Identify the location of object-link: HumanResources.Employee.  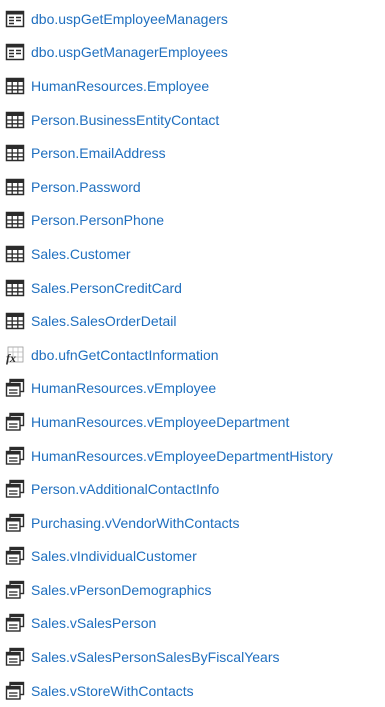
(120, 86).